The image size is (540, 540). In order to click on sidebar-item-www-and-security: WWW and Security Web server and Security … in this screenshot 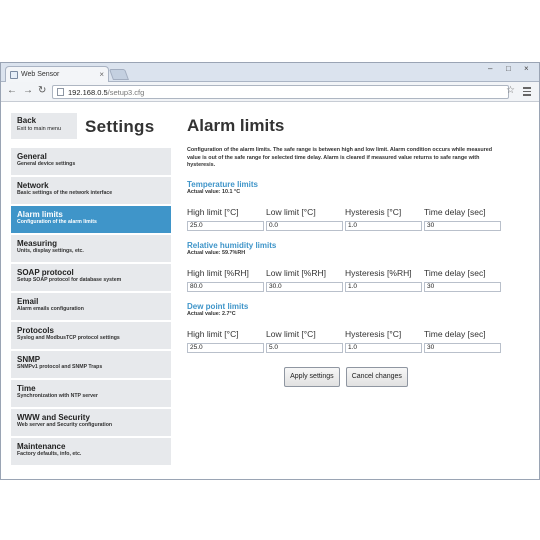, I will do `click(91, 422)`.